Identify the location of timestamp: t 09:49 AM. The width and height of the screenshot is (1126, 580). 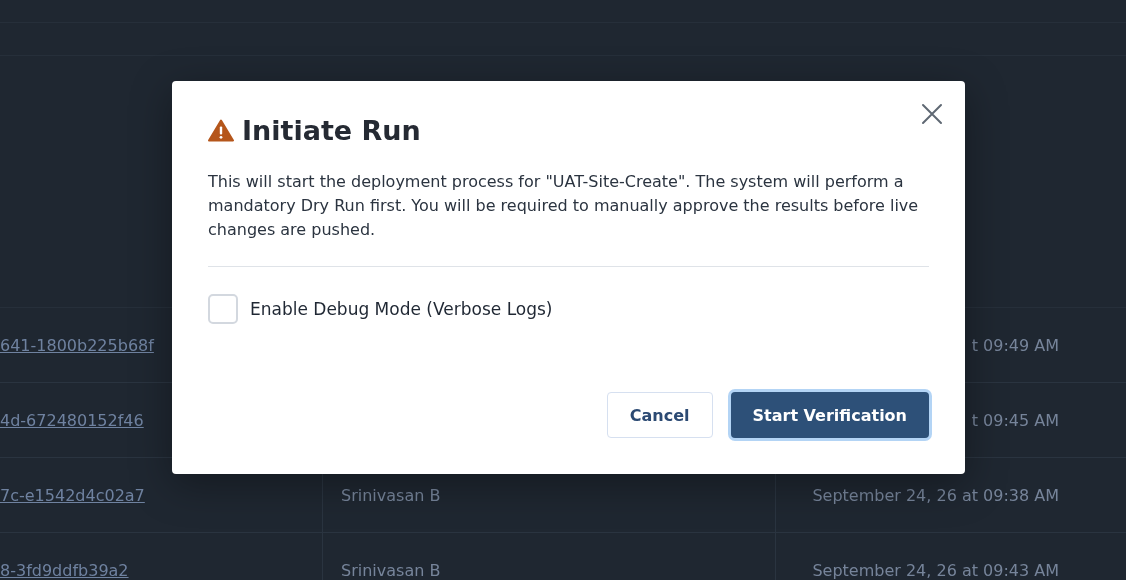
(1015, 345).